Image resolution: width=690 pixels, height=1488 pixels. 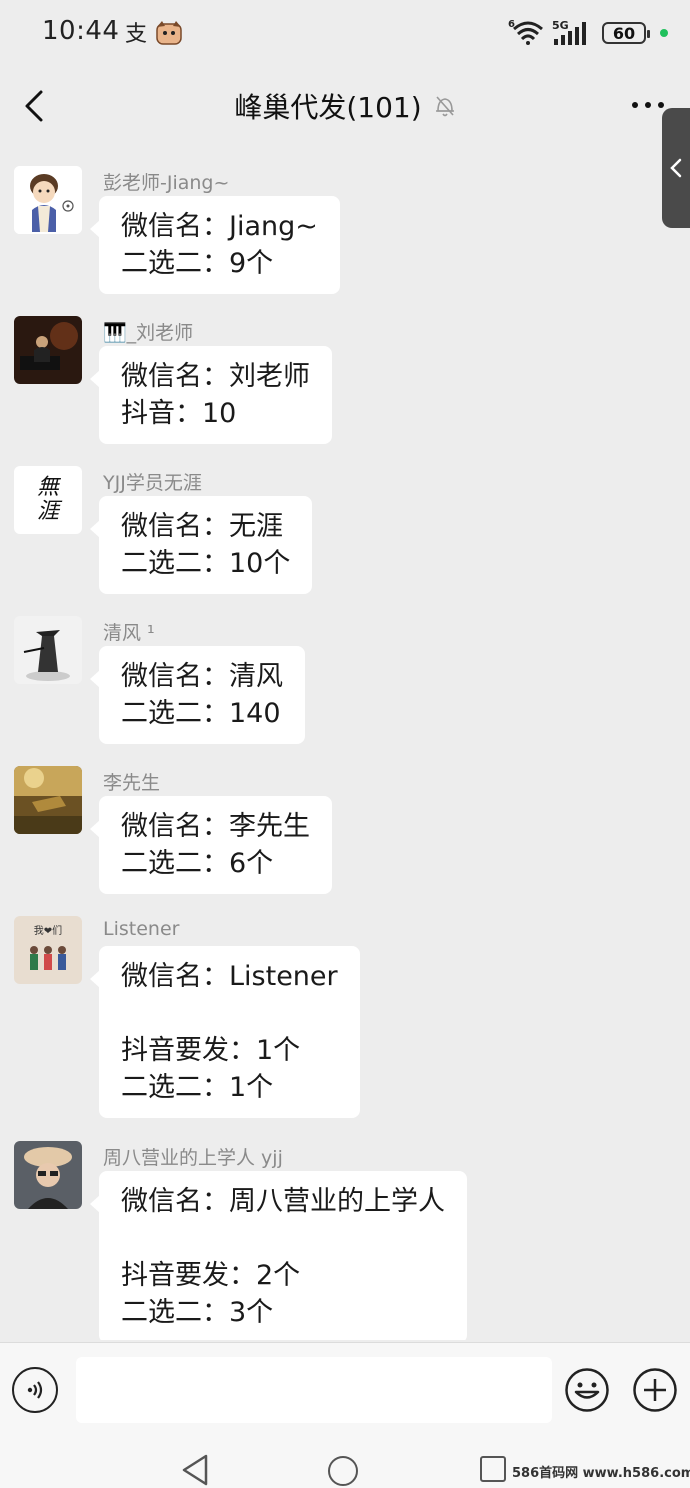 What do you see at coordinates (648, 105) in the screenshot?
I see `more-icon` at bounding box center [648, 105].